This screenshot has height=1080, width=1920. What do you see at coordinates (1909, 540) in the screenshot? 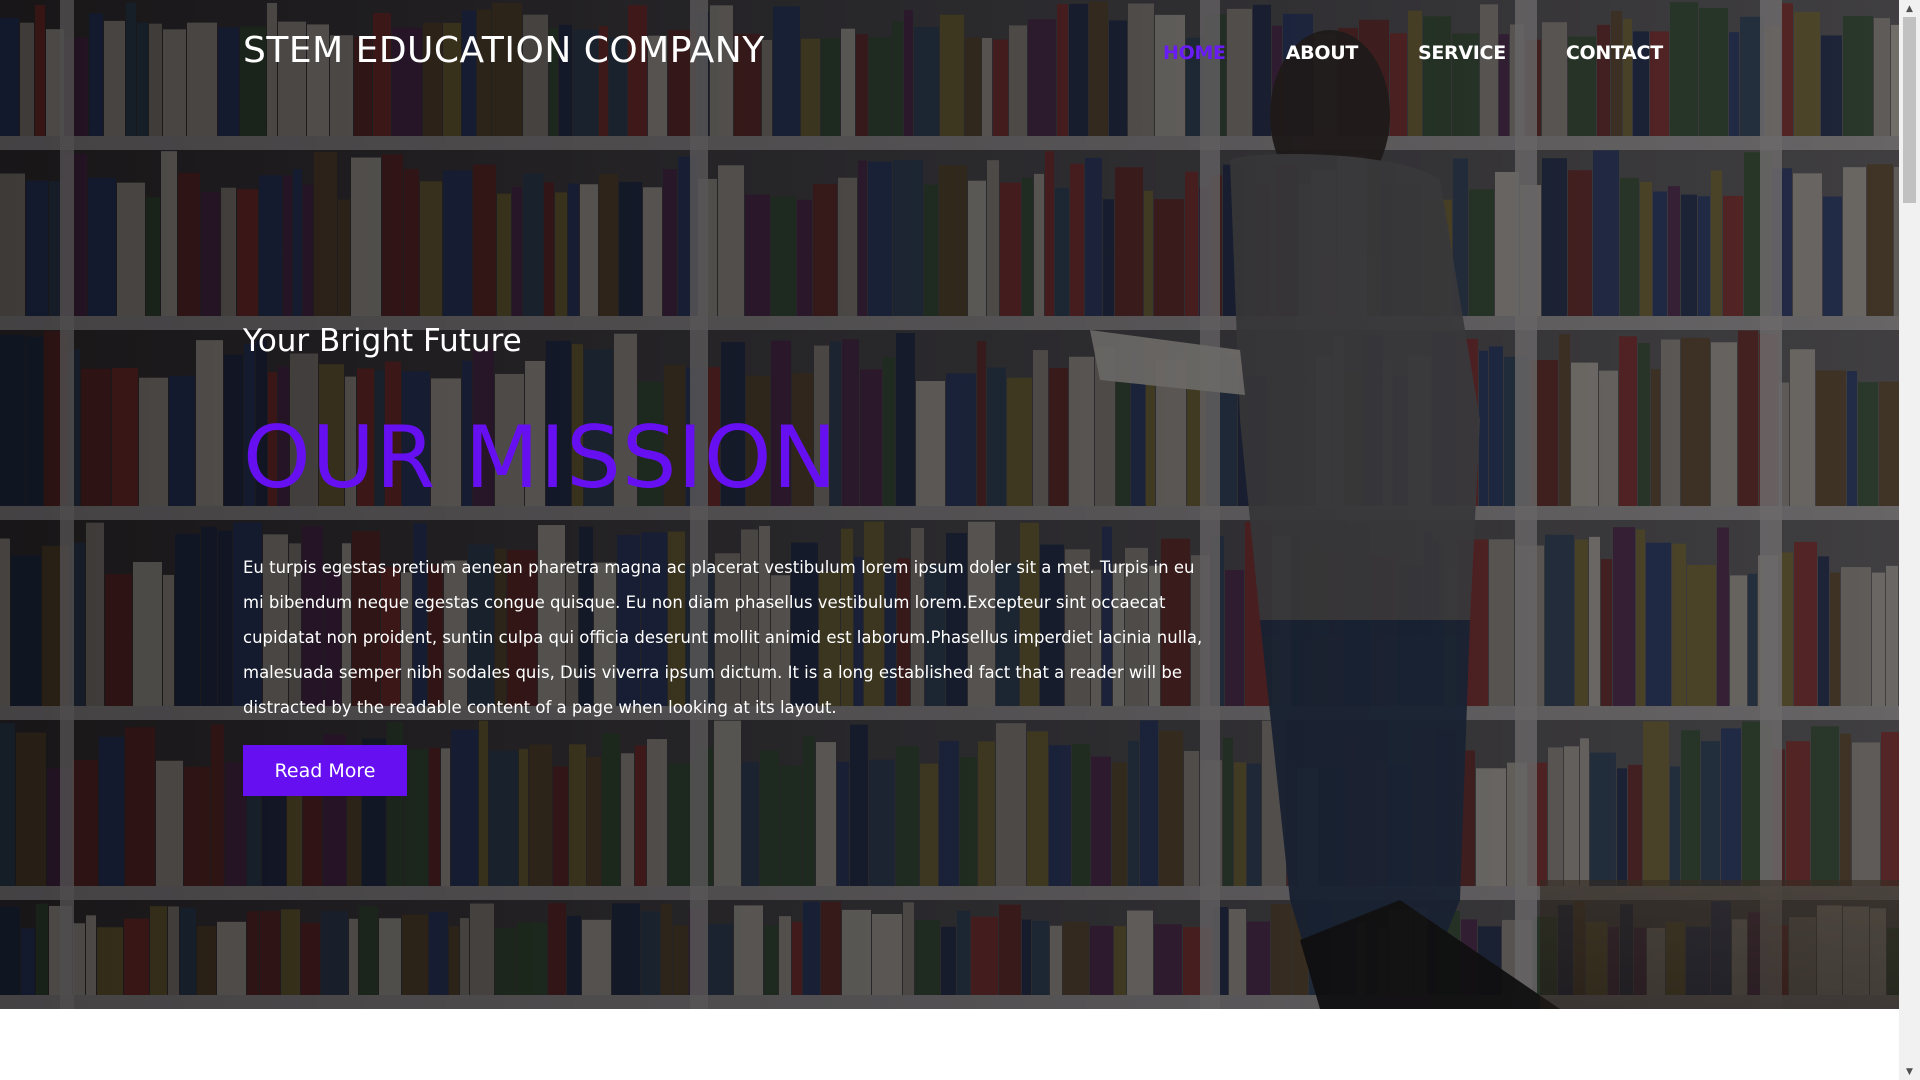
I see `vertical-scrollbar: ▲ ▼` at bounding box center [1909, 540].